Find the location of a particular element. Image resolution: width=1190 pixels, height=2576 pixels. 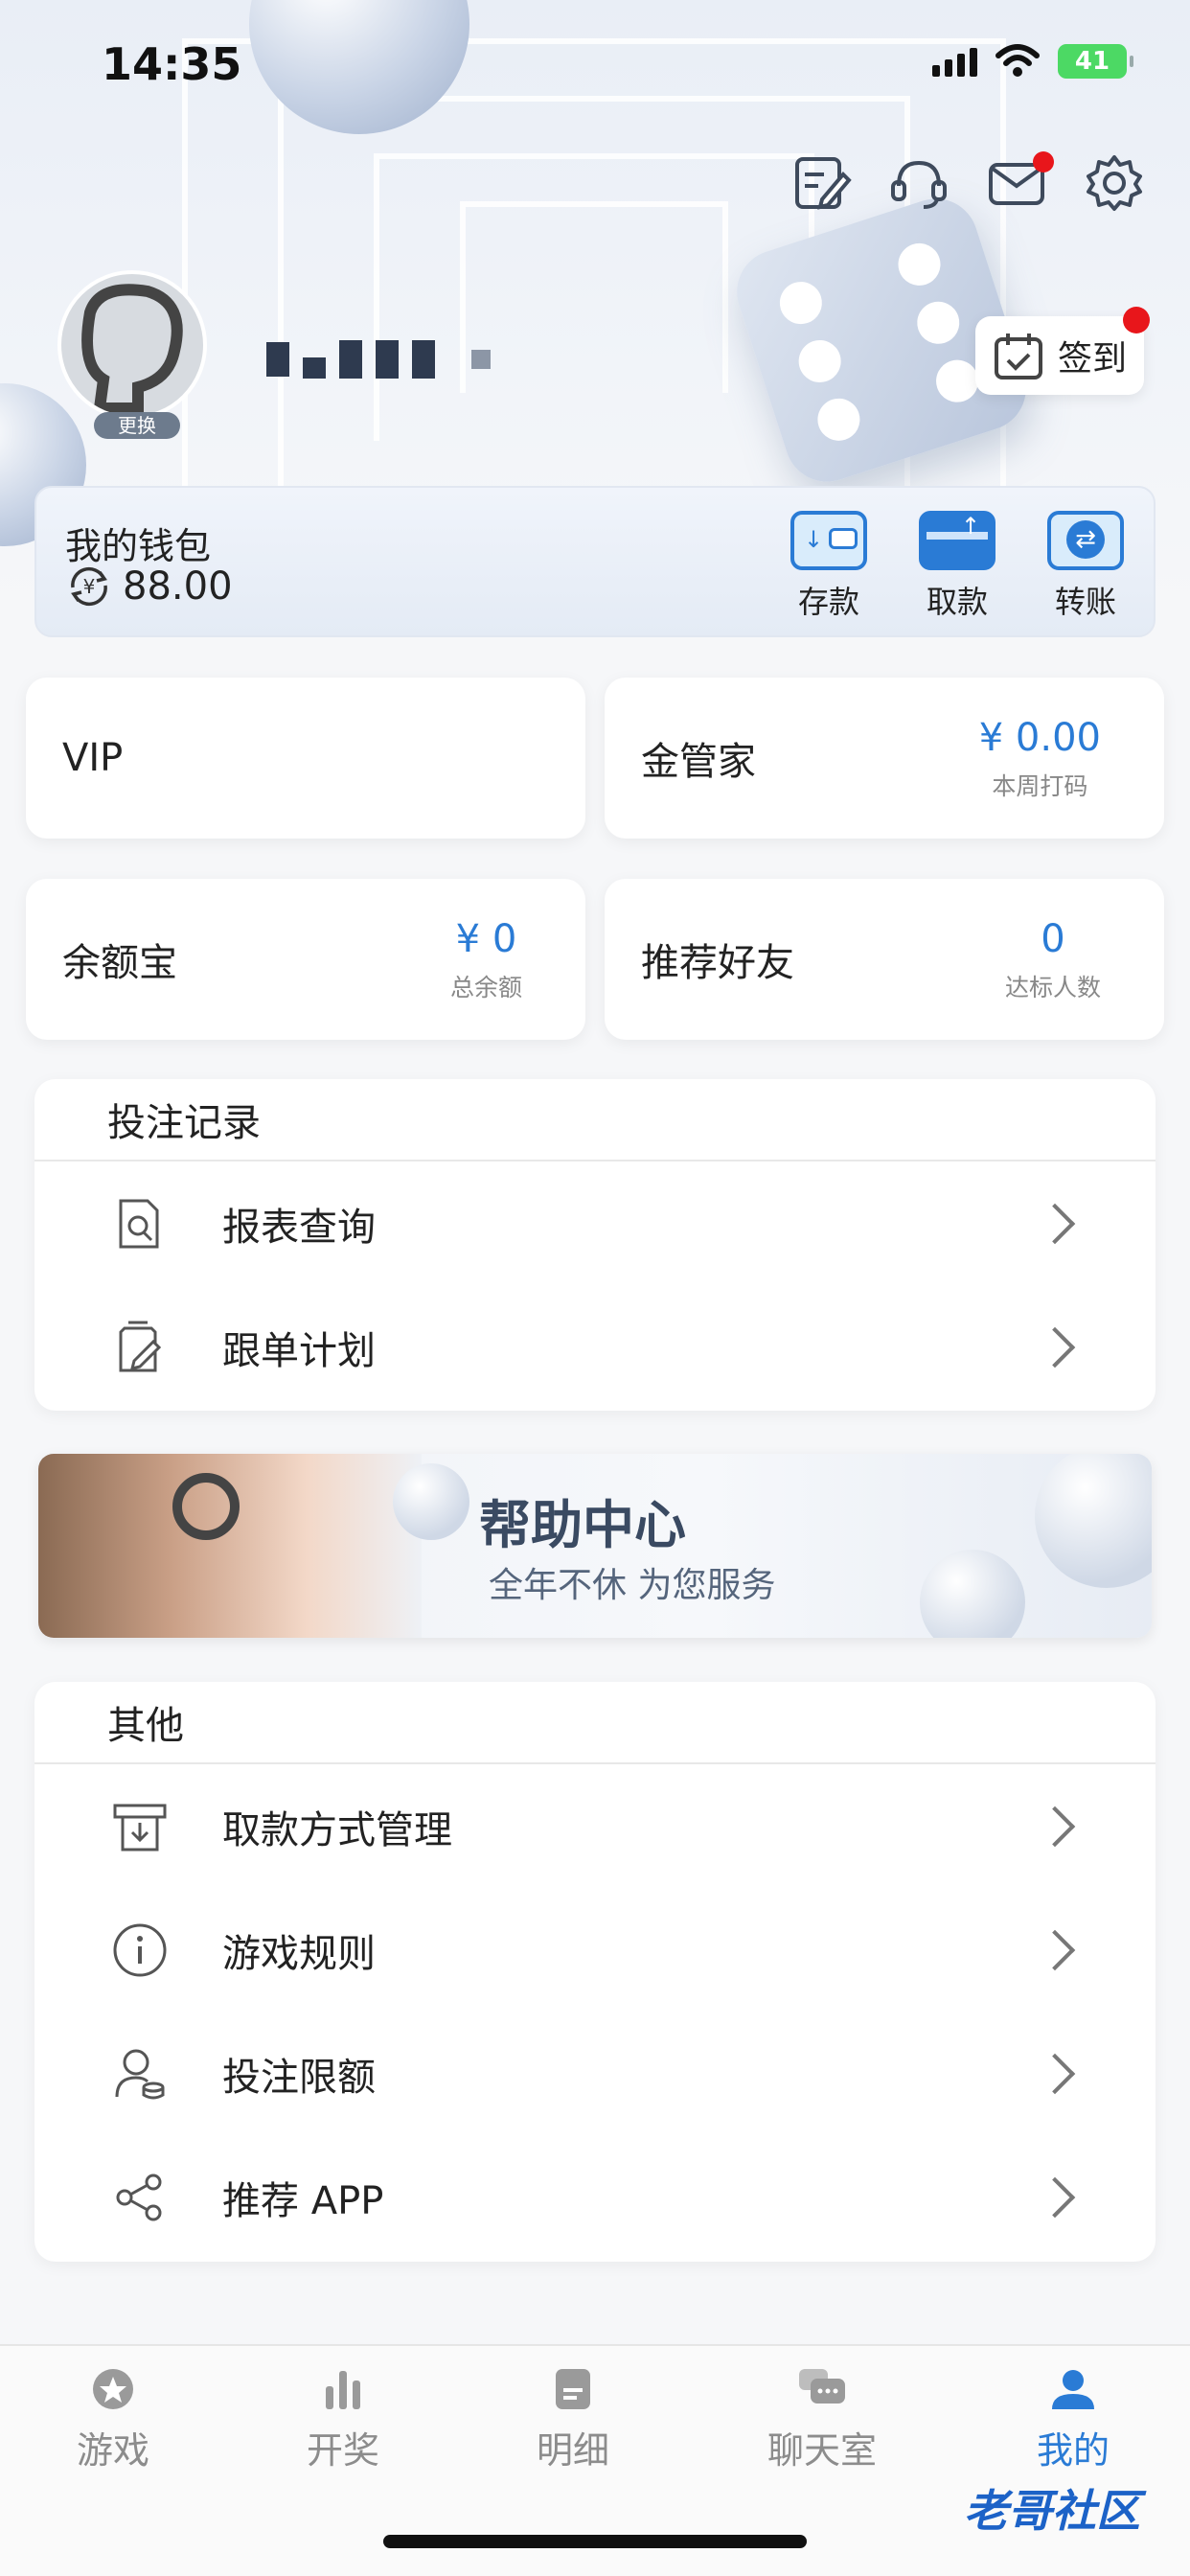

wifi-icon is located at coordinates (1017, 60).